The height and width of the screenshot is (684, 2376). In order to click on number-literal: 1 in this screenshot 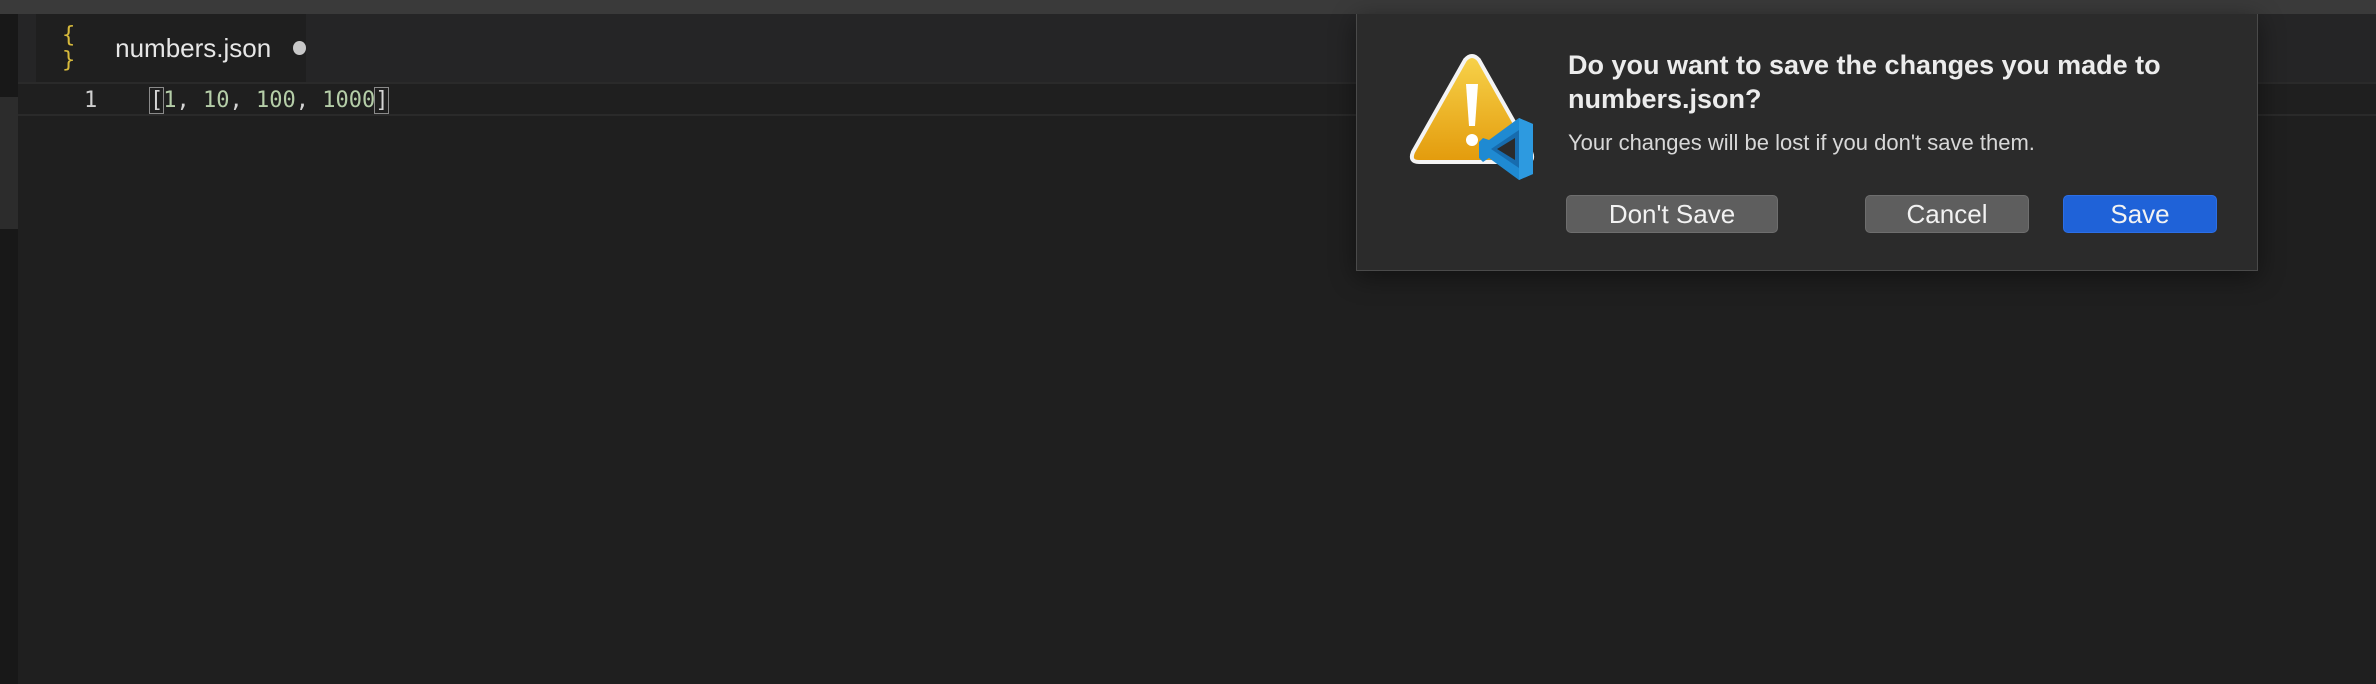, I will do `click(170, 100)`.